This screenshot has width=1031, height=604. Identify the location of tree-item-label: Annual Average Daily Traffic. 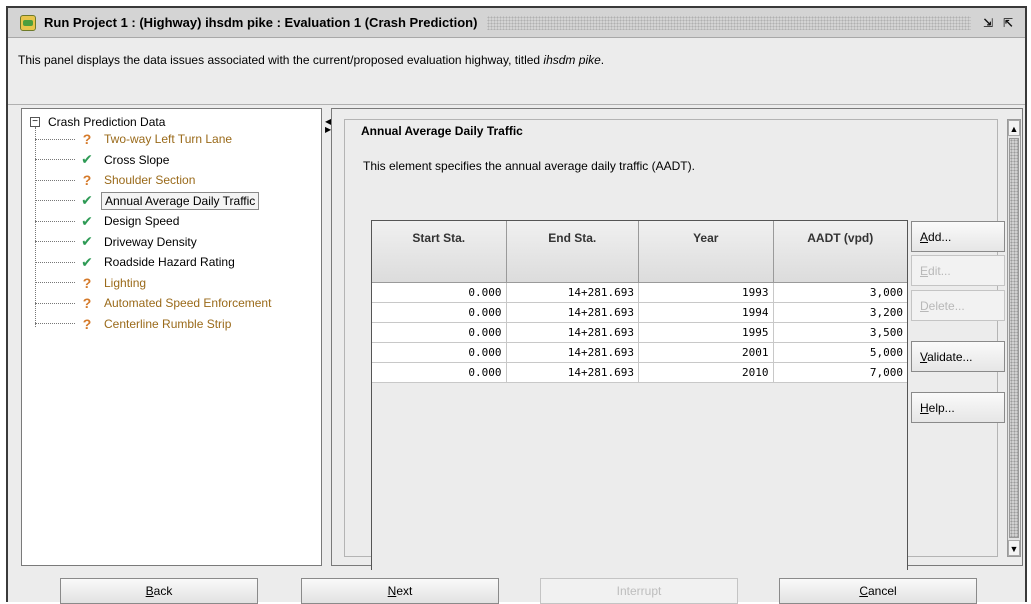
(180, 200).